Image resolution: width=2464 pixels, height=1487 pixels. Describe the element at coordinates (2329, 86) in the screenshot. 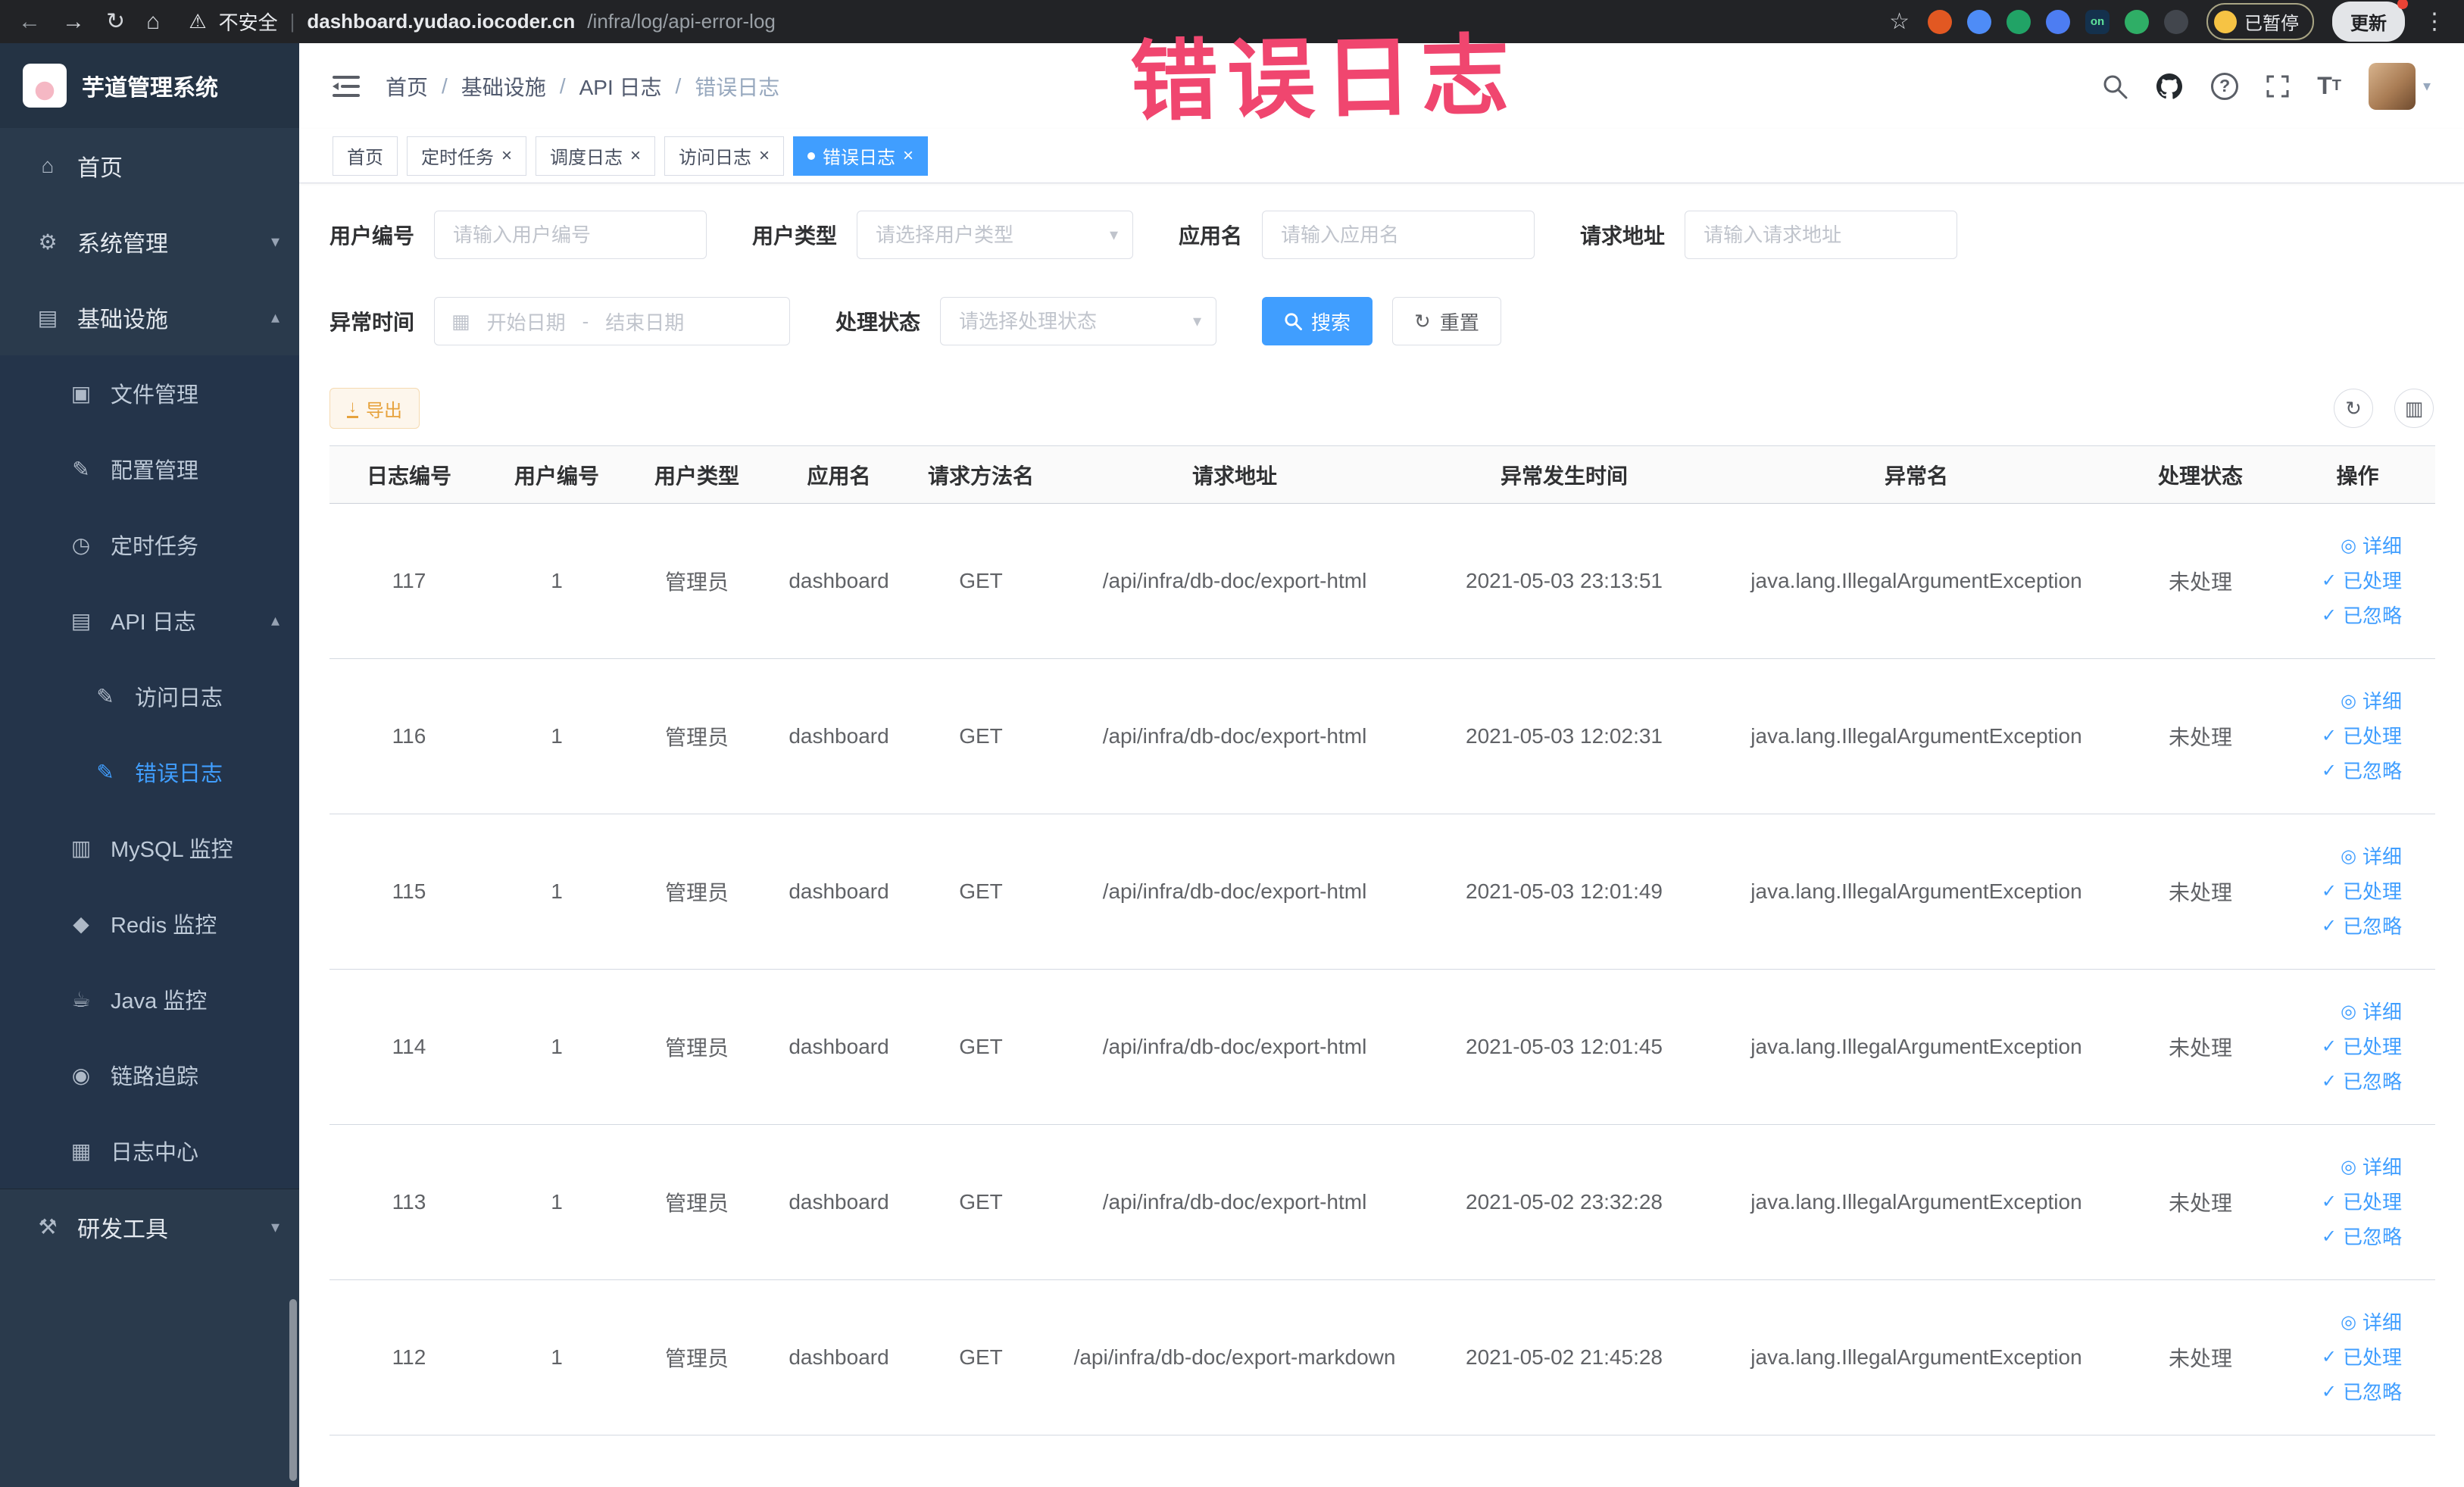

I see `font-size-icon: TT` at that location.